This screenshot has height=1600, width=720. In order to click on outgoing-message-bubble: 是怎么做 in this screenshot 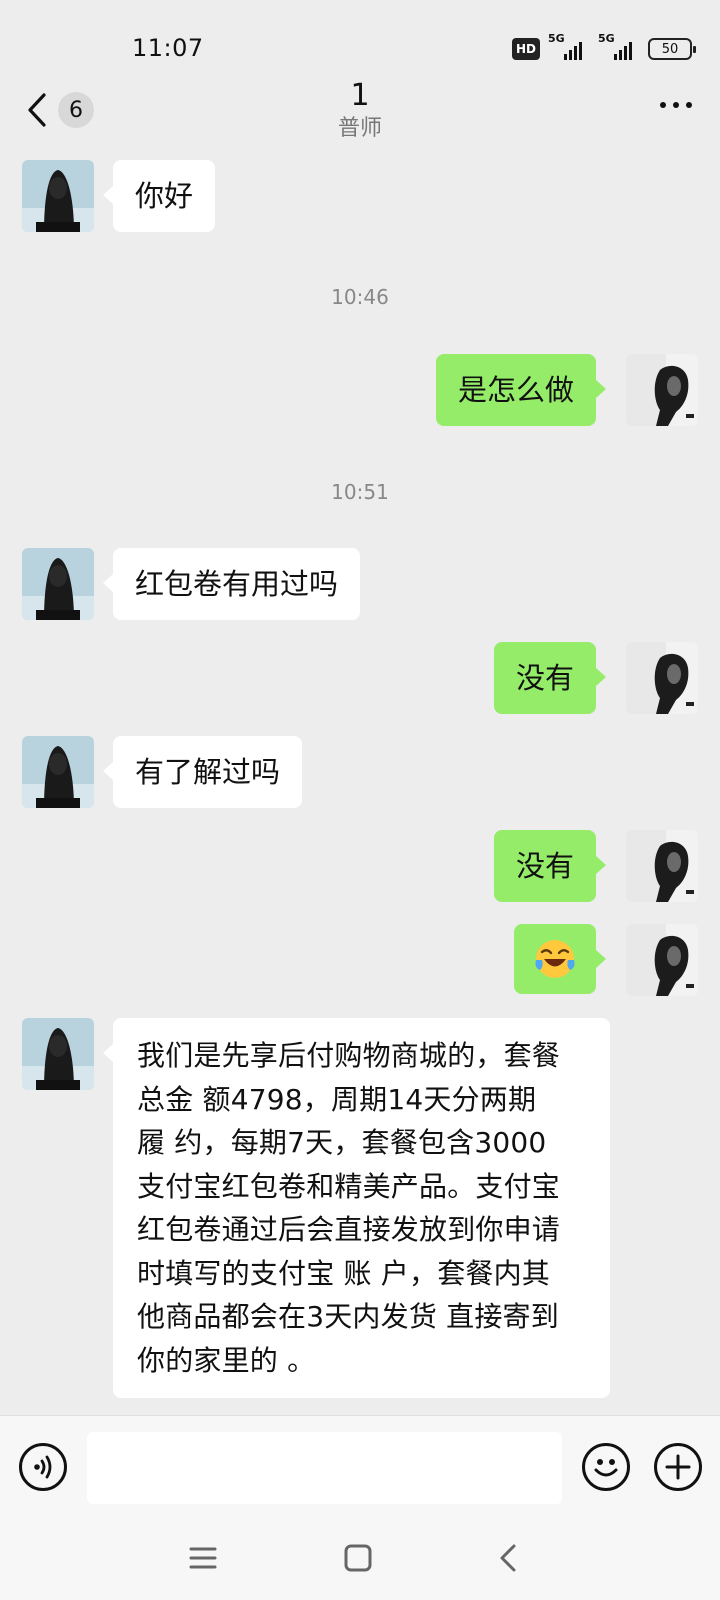, I will do `click(521, 390)`.